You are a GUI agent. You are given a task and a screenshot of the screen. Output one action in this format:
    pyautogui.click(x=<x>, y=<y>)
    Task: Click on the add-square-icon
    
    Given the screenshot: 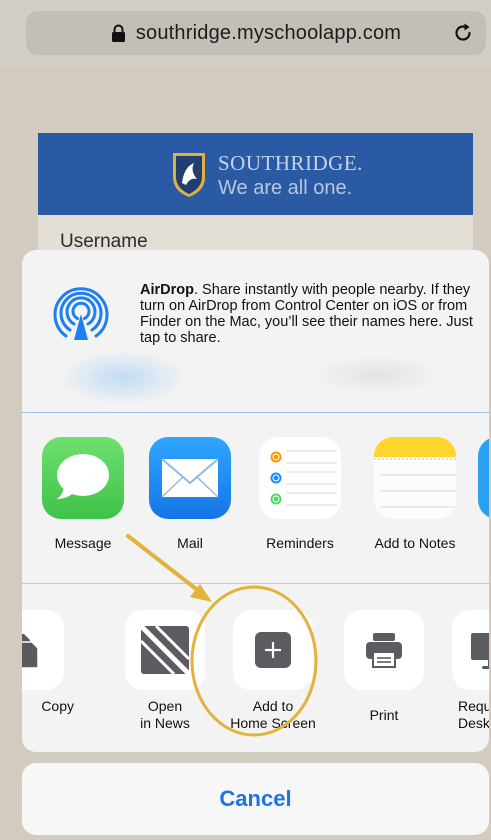 What is the action you would take?
    pyautogui.click(x=273, y=650)
    